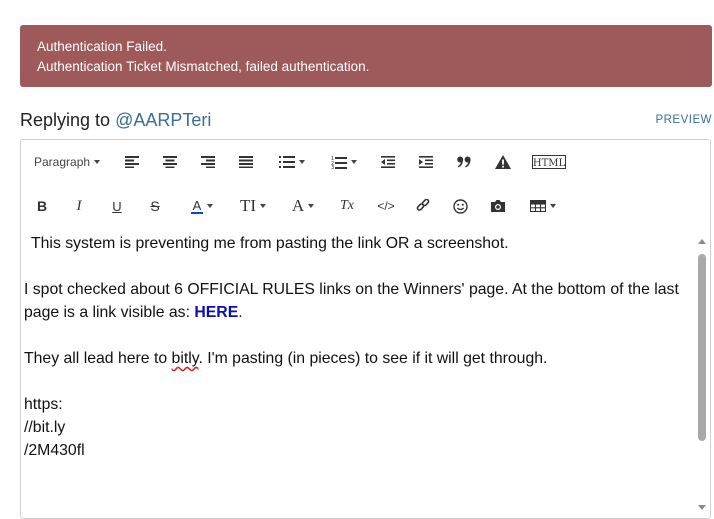 Image resolution: width=714 pixels, height=519 pixels. I want to click on font-family-label: A, so click(298, 205).